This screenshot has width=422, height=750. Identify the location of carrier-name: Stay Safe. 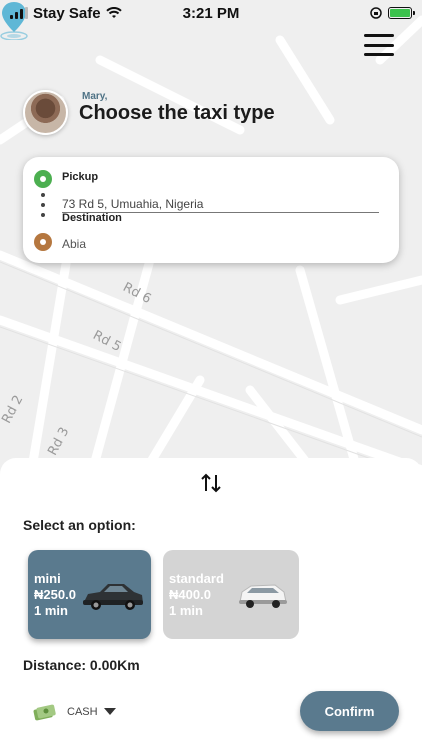
(67, 13).